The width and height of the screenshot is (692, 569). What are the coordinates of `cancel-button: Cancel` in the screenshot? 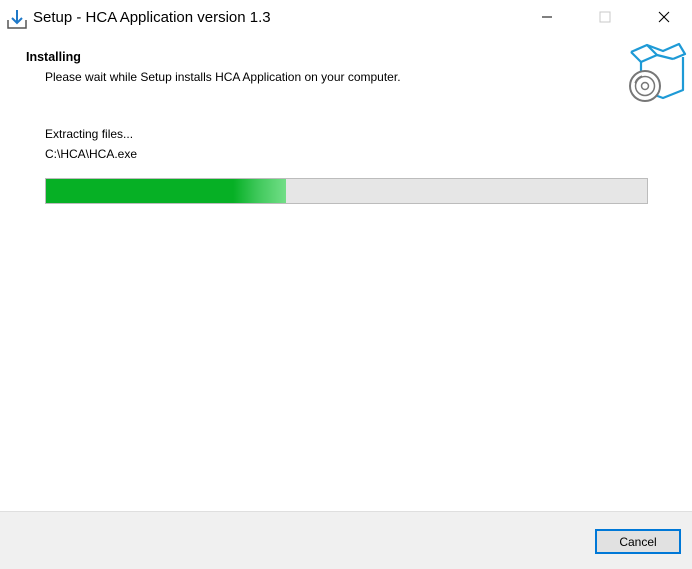 It's located at (638, 541).